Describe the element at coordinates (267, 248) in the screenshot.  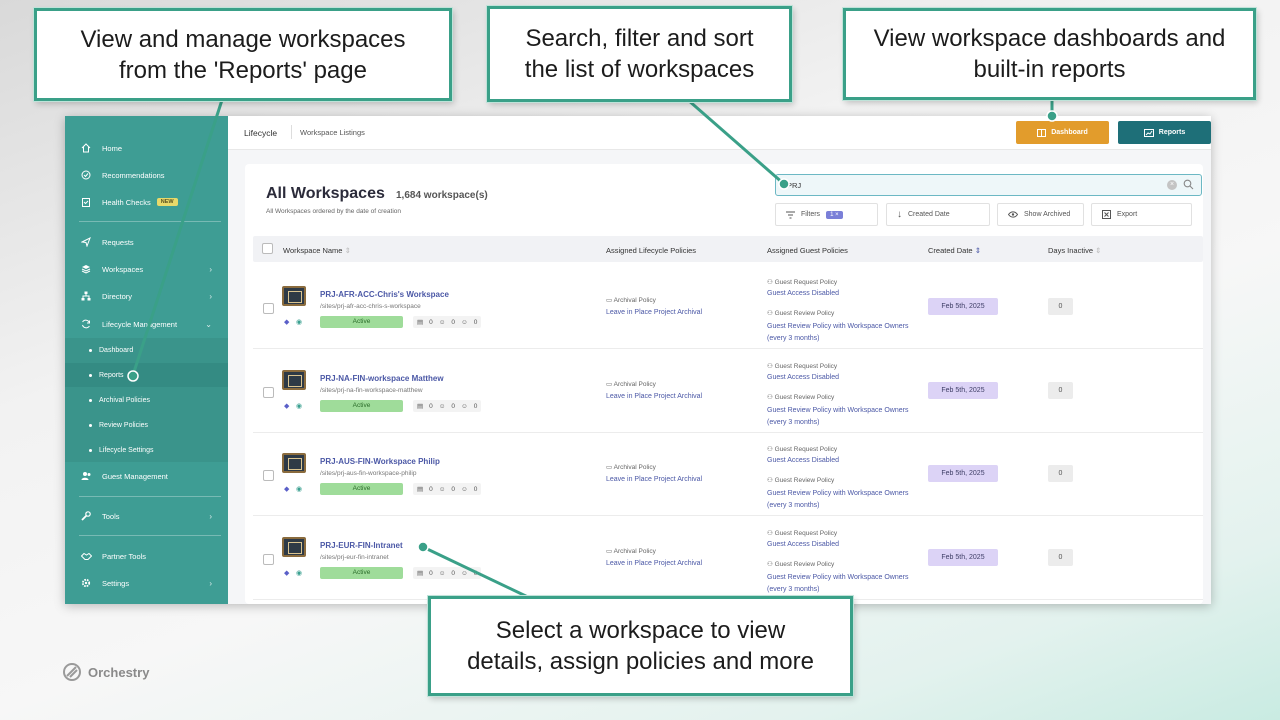
I see `select-all-checkbox` at that location.